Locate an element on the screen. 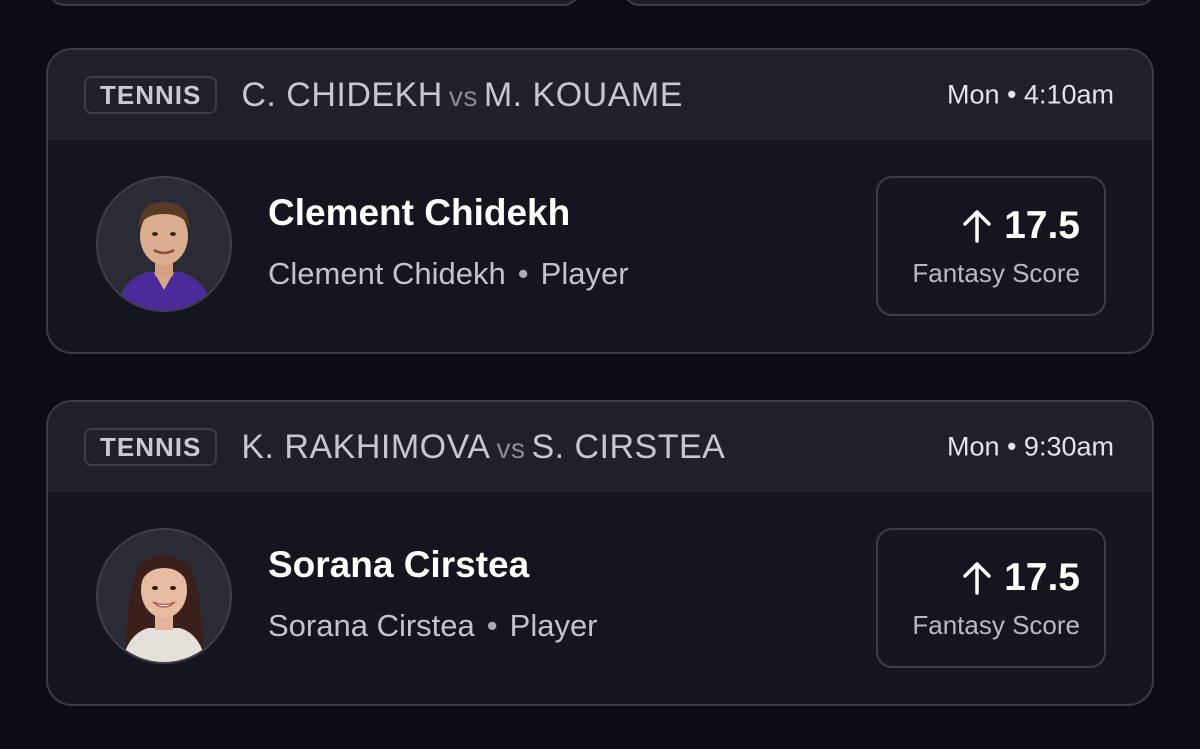 The width and height of the screenshot is (1200, 749). previous-card-left is located at coordinates (314, 3).